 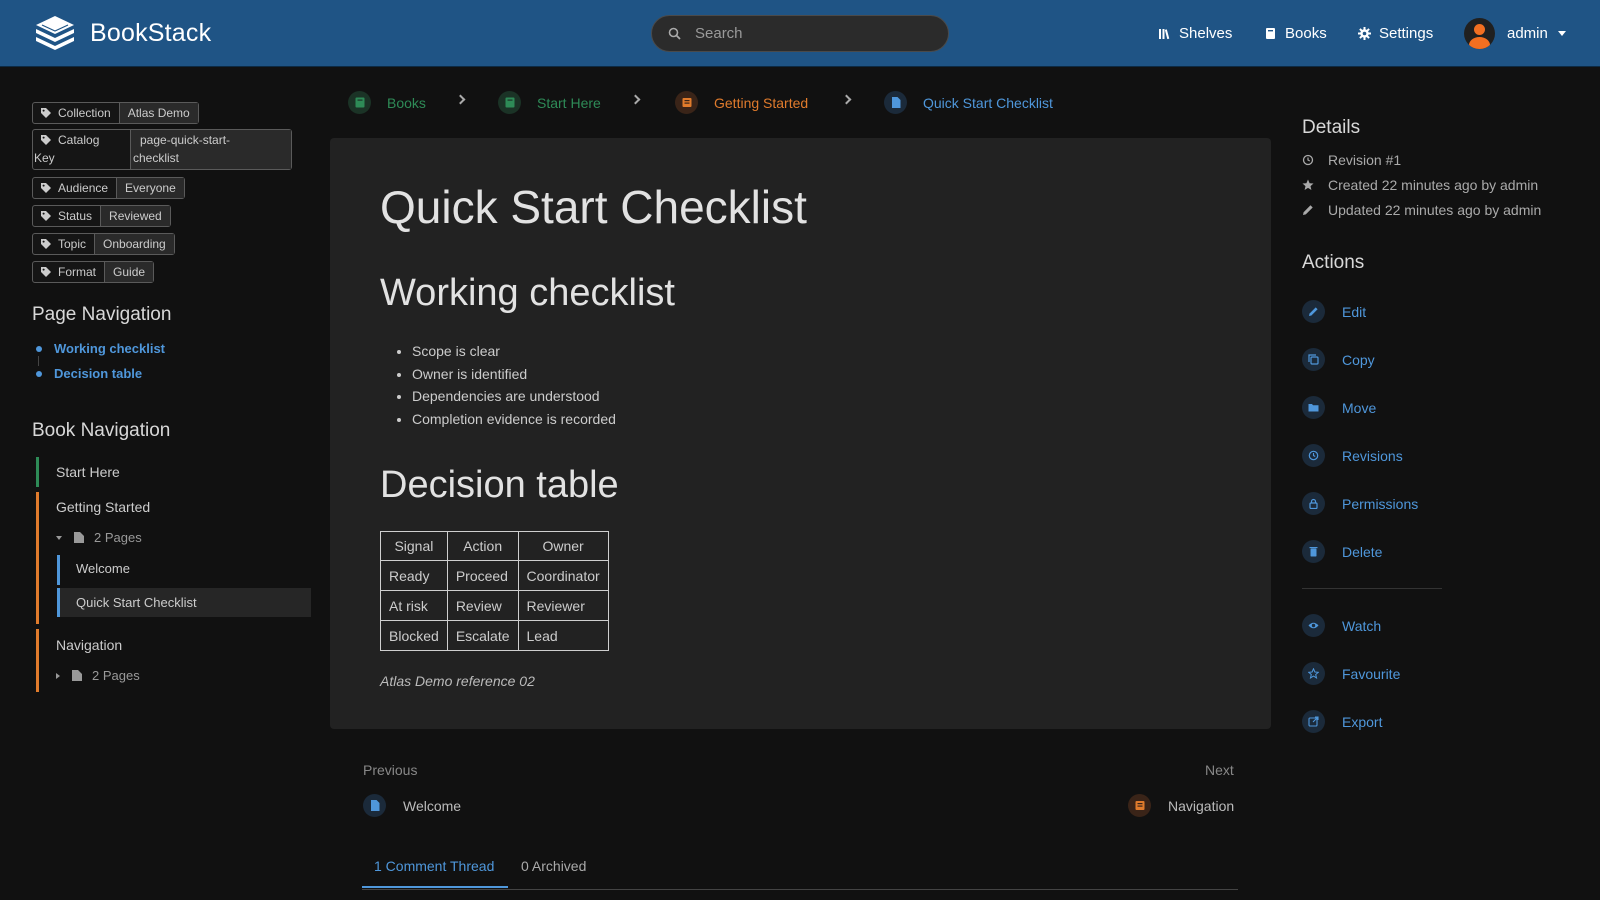 I want to click on detail-revision-label: Revision #1, so click(x=1365, y=160).